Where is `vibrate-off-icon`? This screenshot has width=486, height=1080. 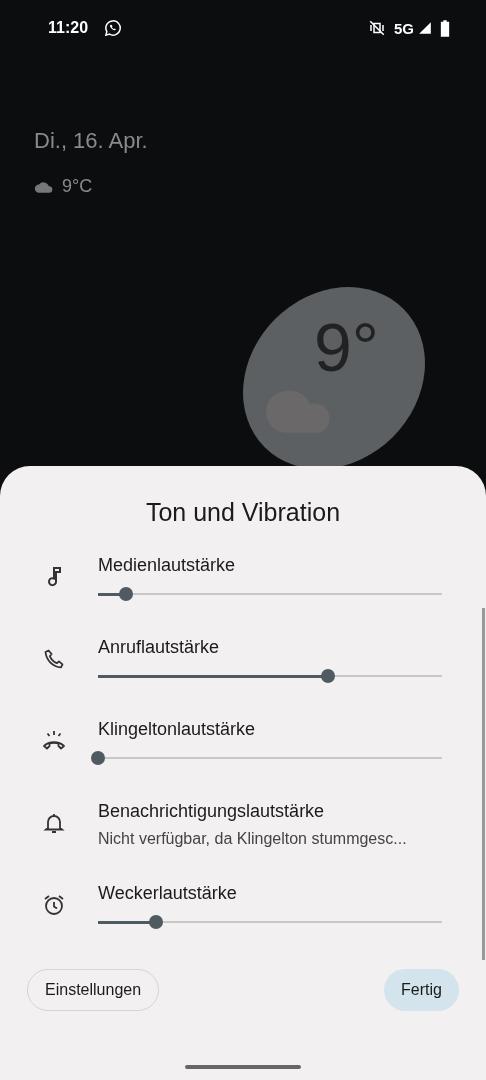 vibrate-off-icon is located at coordinates (377, 28).